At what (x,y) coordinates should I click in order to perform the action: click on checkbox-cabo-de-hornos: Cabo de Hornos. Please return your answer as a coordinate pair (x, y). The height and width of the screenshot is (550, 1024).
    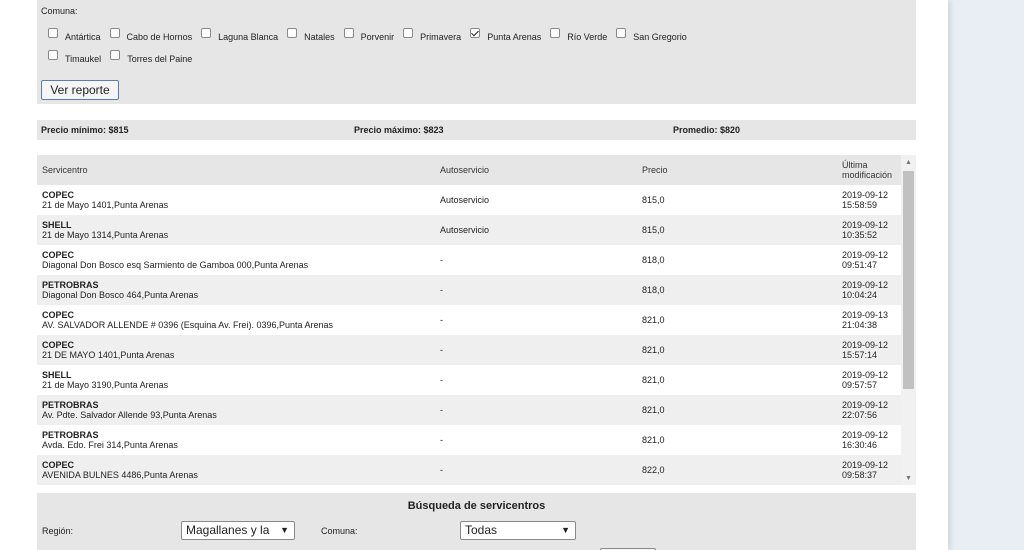
    Looking at the image, I should click on (151, 35).